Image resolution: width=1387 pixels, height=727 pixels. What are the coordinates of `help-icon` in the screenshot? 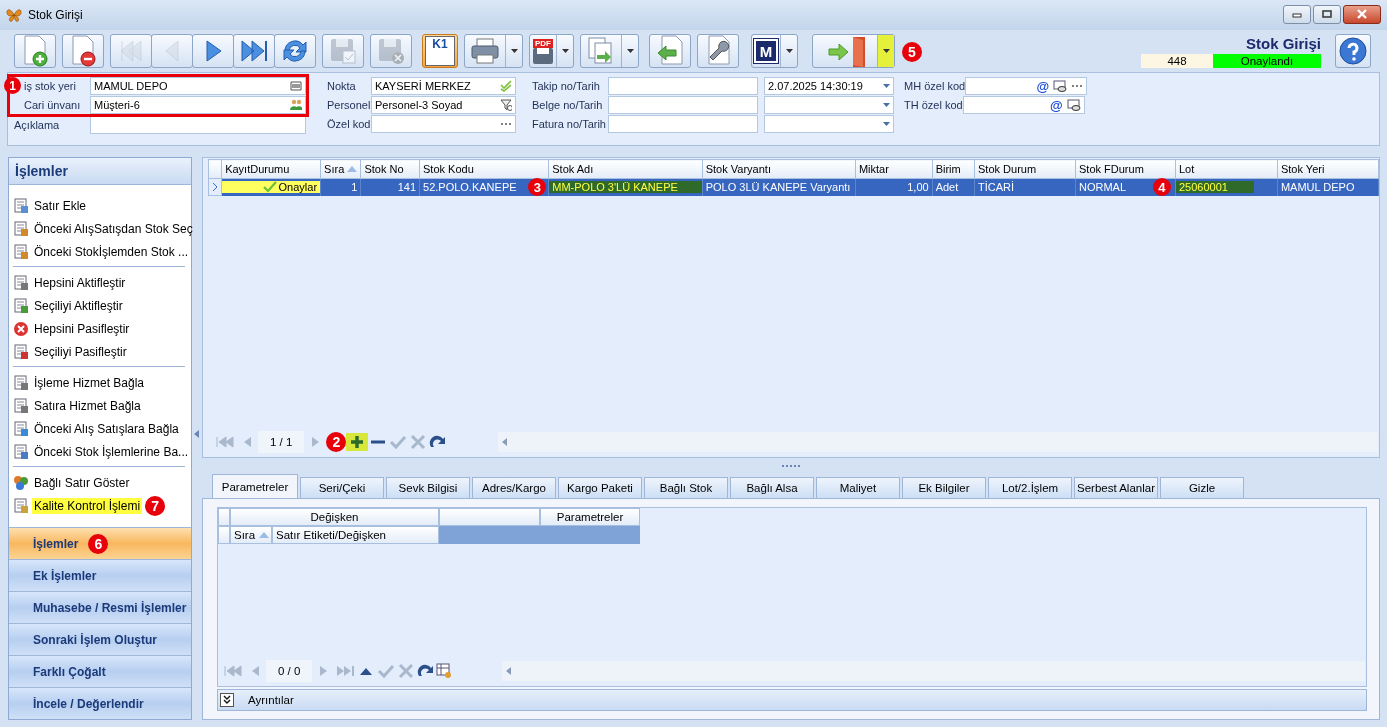 It's located at (1353, 51).